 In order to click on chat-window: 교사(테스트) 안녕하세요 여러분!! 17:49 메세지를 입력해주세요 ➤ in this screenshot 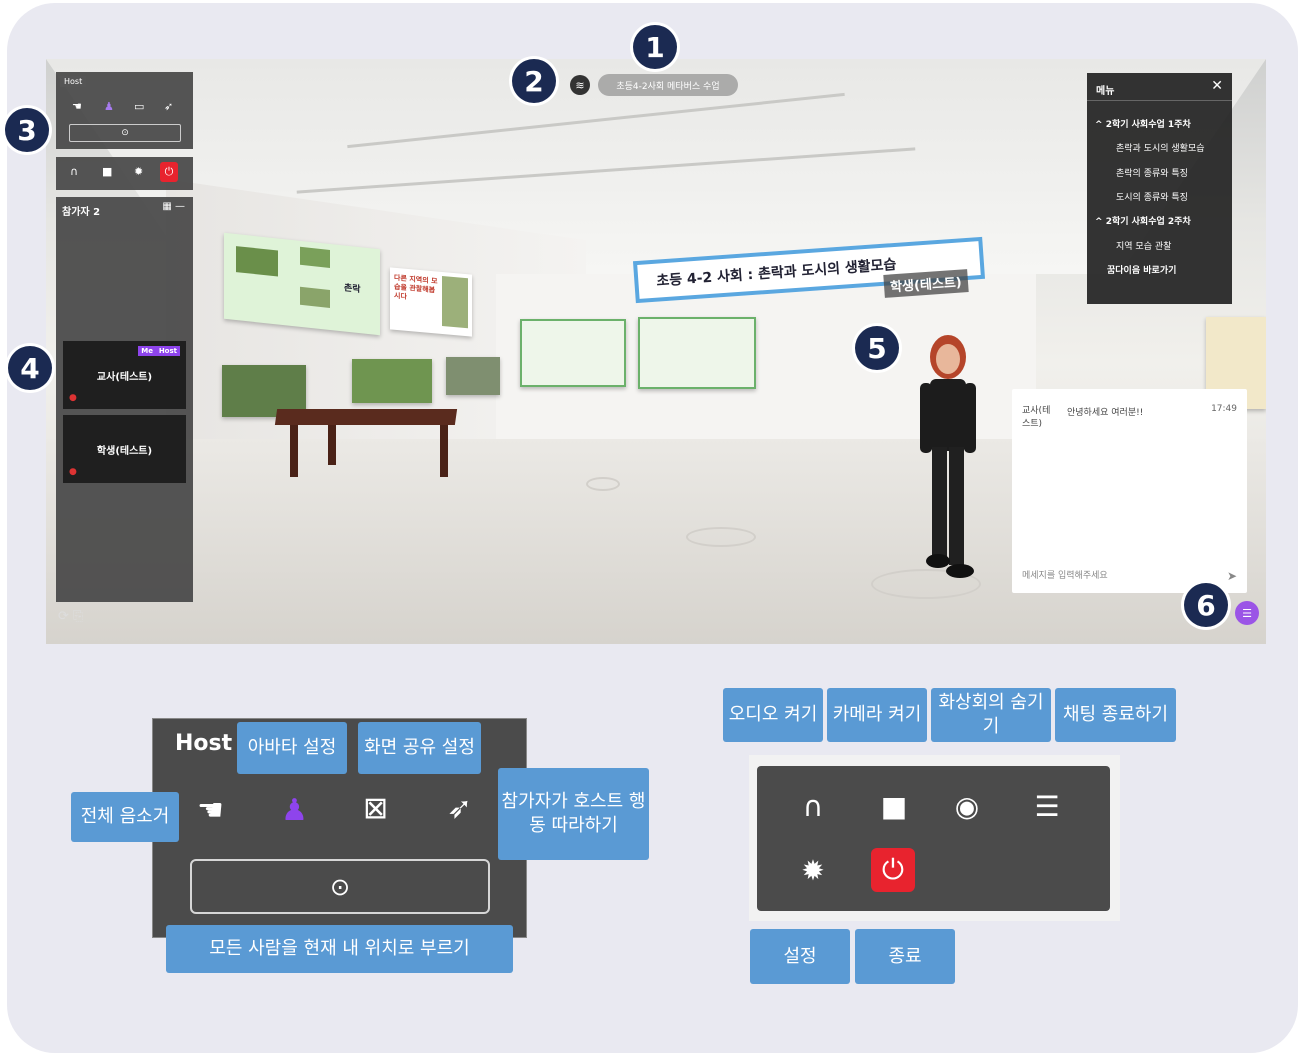, I will do `click(1129, 491)`.